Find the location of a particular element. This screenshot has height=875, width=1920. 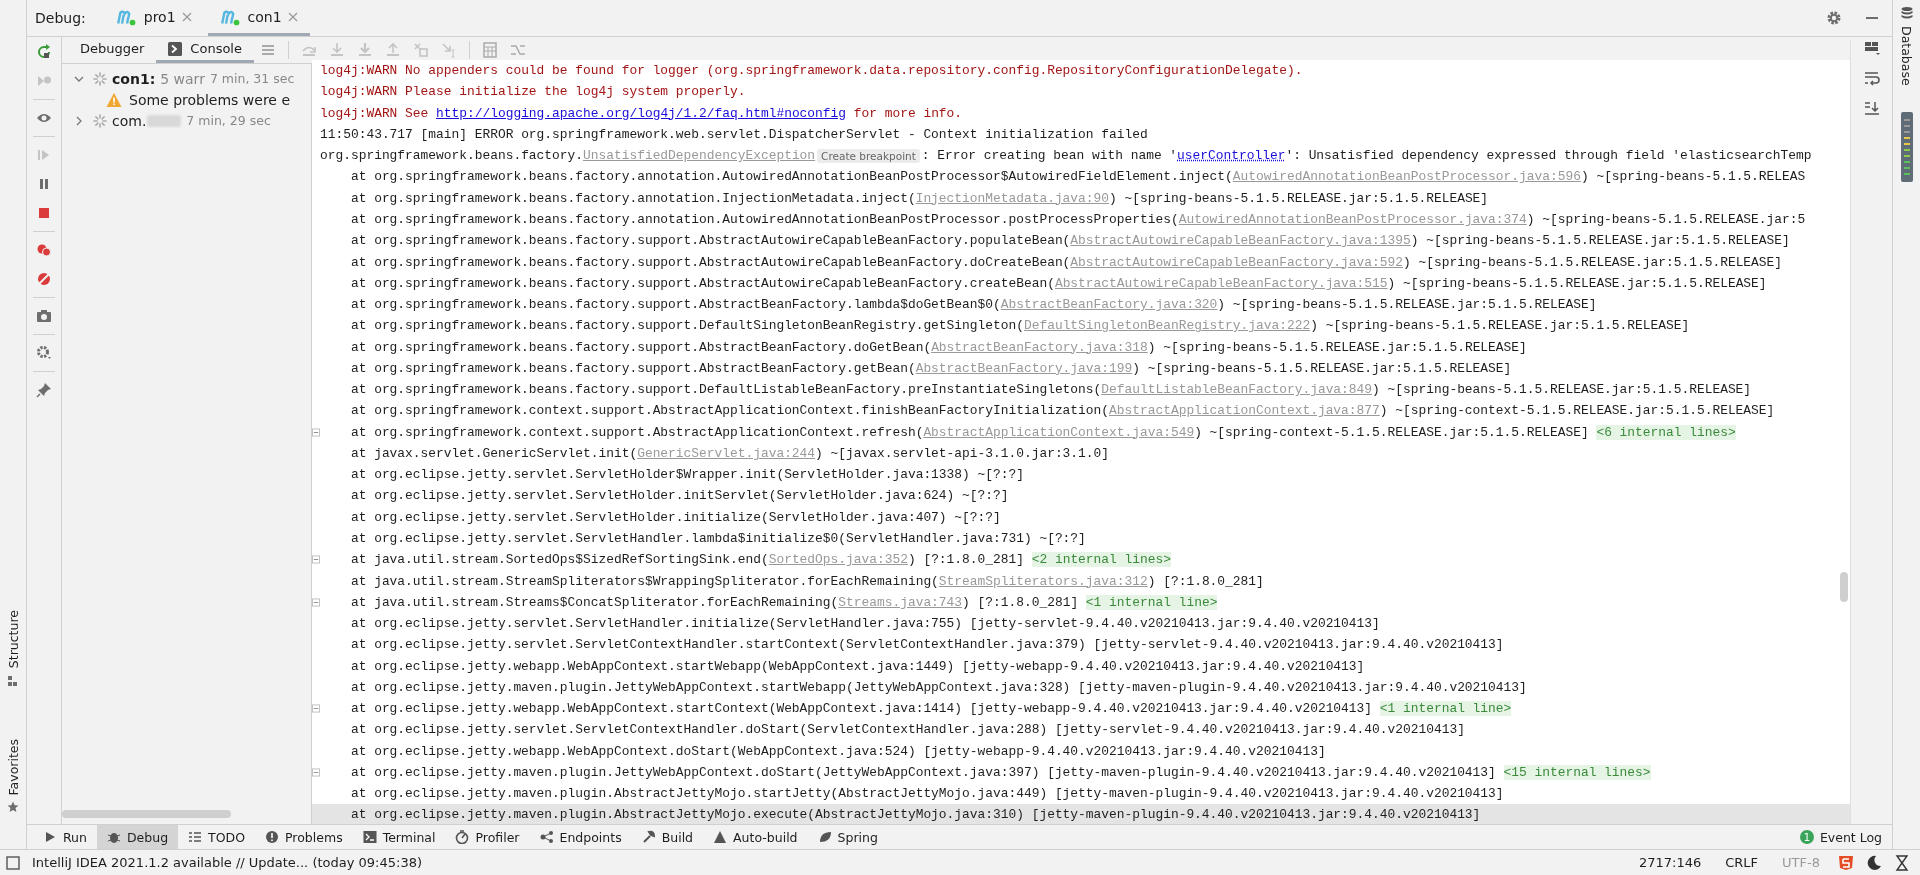

line-separator: CRLF is located at coordinates (1742, 862).